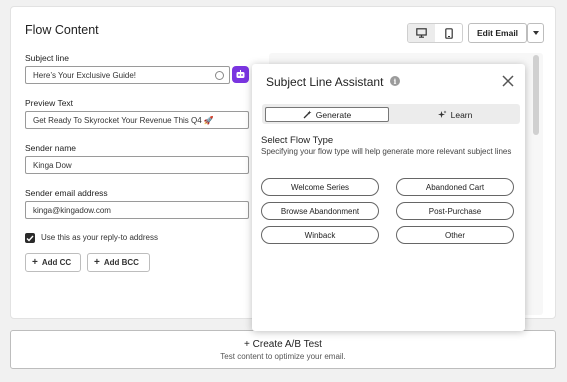 The height and width of the screenshot is (382, 567). Describe the element at coordinates (52, 165) in the screenshot. I see `sender-name-value: Kinga Dow` at that location.